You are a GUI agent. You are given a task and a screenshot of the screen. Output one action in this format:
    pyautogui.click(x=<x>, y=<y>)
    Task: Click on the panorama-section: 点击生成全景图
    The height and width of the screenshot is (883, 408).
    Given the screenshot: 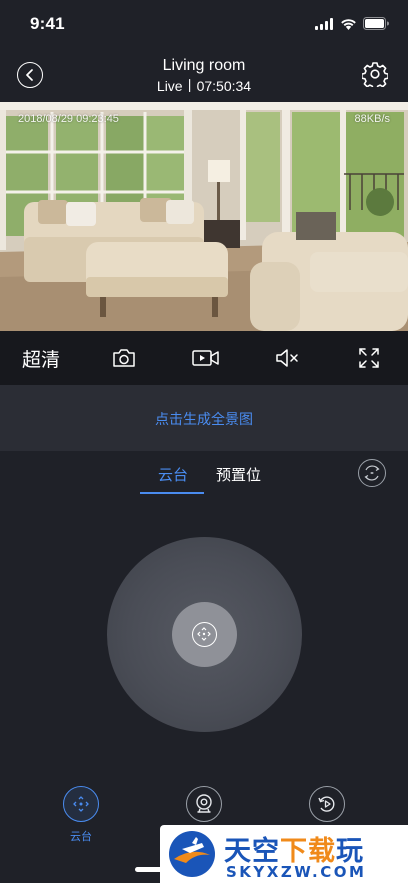 What is the action you would take?
    pyautogui.click(x=204, y=418)
    